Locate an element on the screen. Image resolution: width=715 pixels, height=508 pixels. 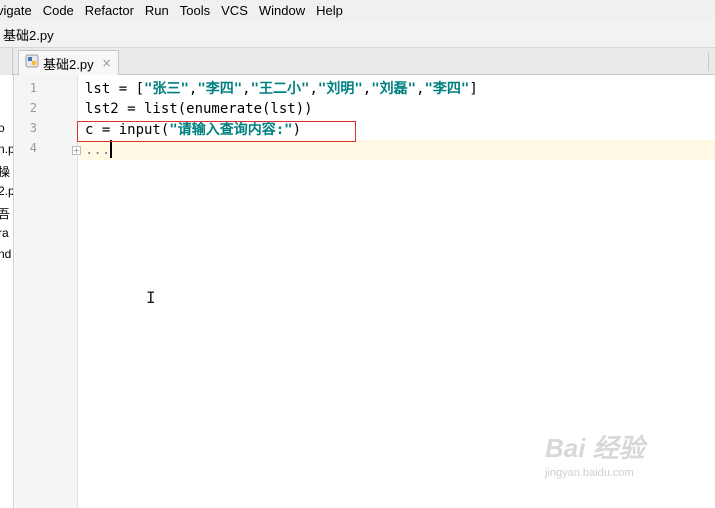
menu-vcs: VCS is located at coordinates (237, 10).